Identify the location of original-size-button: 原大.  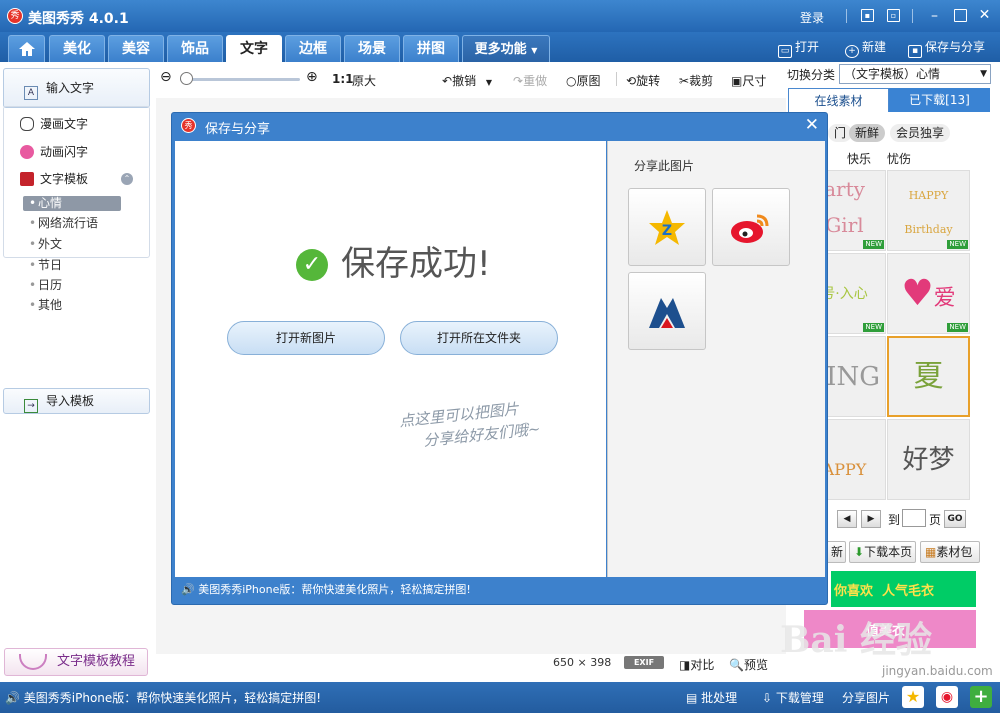
(364, 80).